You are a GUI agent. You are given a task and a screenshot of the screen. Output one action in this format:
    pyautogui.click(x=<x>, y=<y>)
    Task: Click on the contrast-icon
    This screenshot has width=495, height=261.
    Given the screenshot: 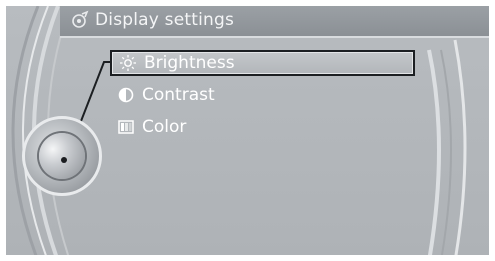 What is the action you would take?
    pyautogui.click(x=126, y=95)
    